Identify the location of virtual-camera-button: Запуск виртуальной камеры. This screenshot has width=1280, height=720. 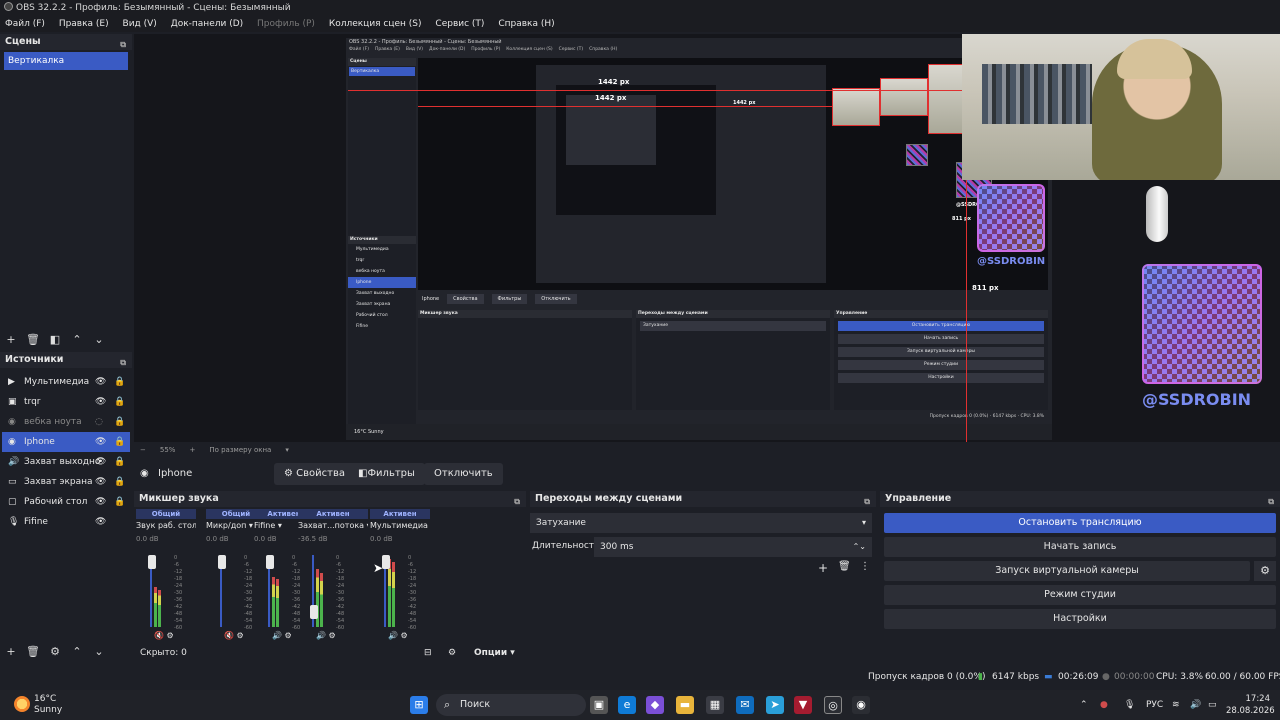
(1067, 571).